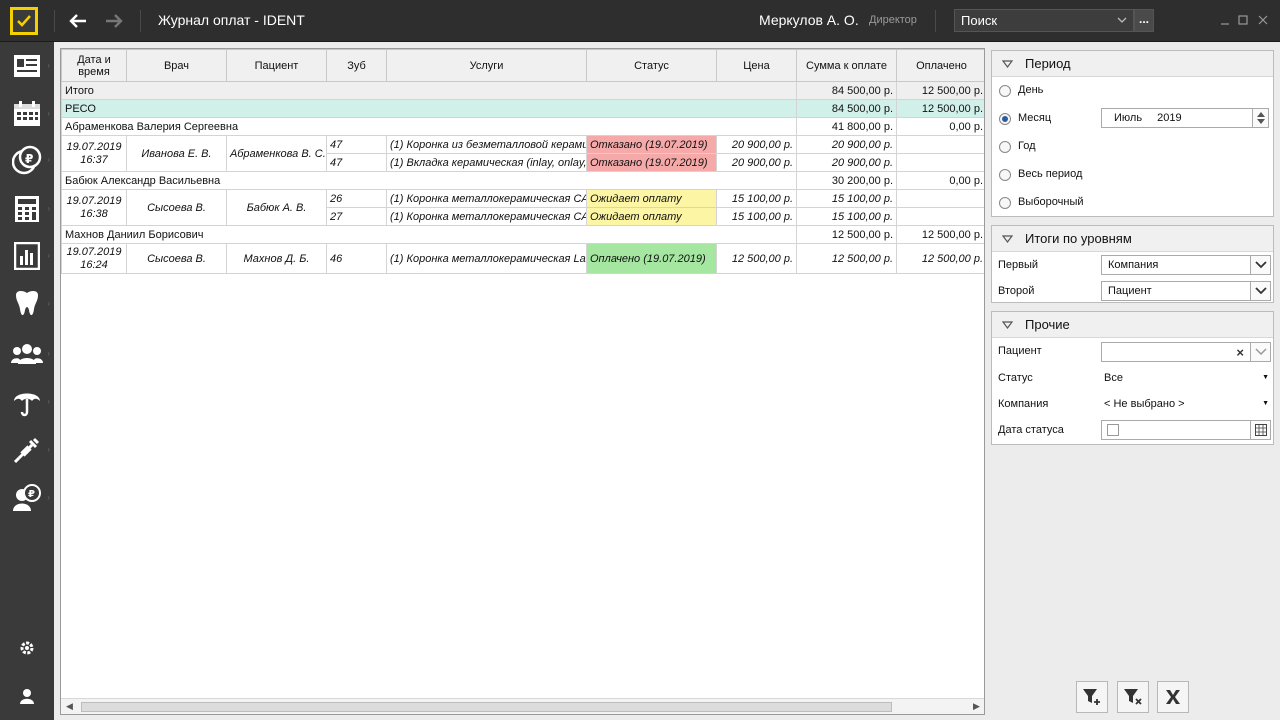 The width and height of the screenshot is (1280, 720). What do you see at coordinates (976, 706) in the screenshot?
I see `scroll-right-icon: ▶` at bounding box center [976, 706].